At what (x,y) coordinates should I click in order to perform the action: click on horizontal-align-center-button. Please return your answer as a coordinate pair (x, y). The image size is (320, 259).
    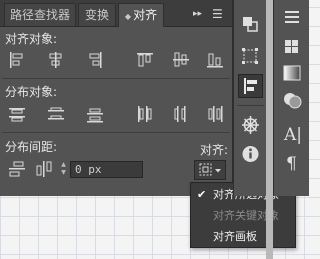
    Looking at the image, I should click on (56, 60).